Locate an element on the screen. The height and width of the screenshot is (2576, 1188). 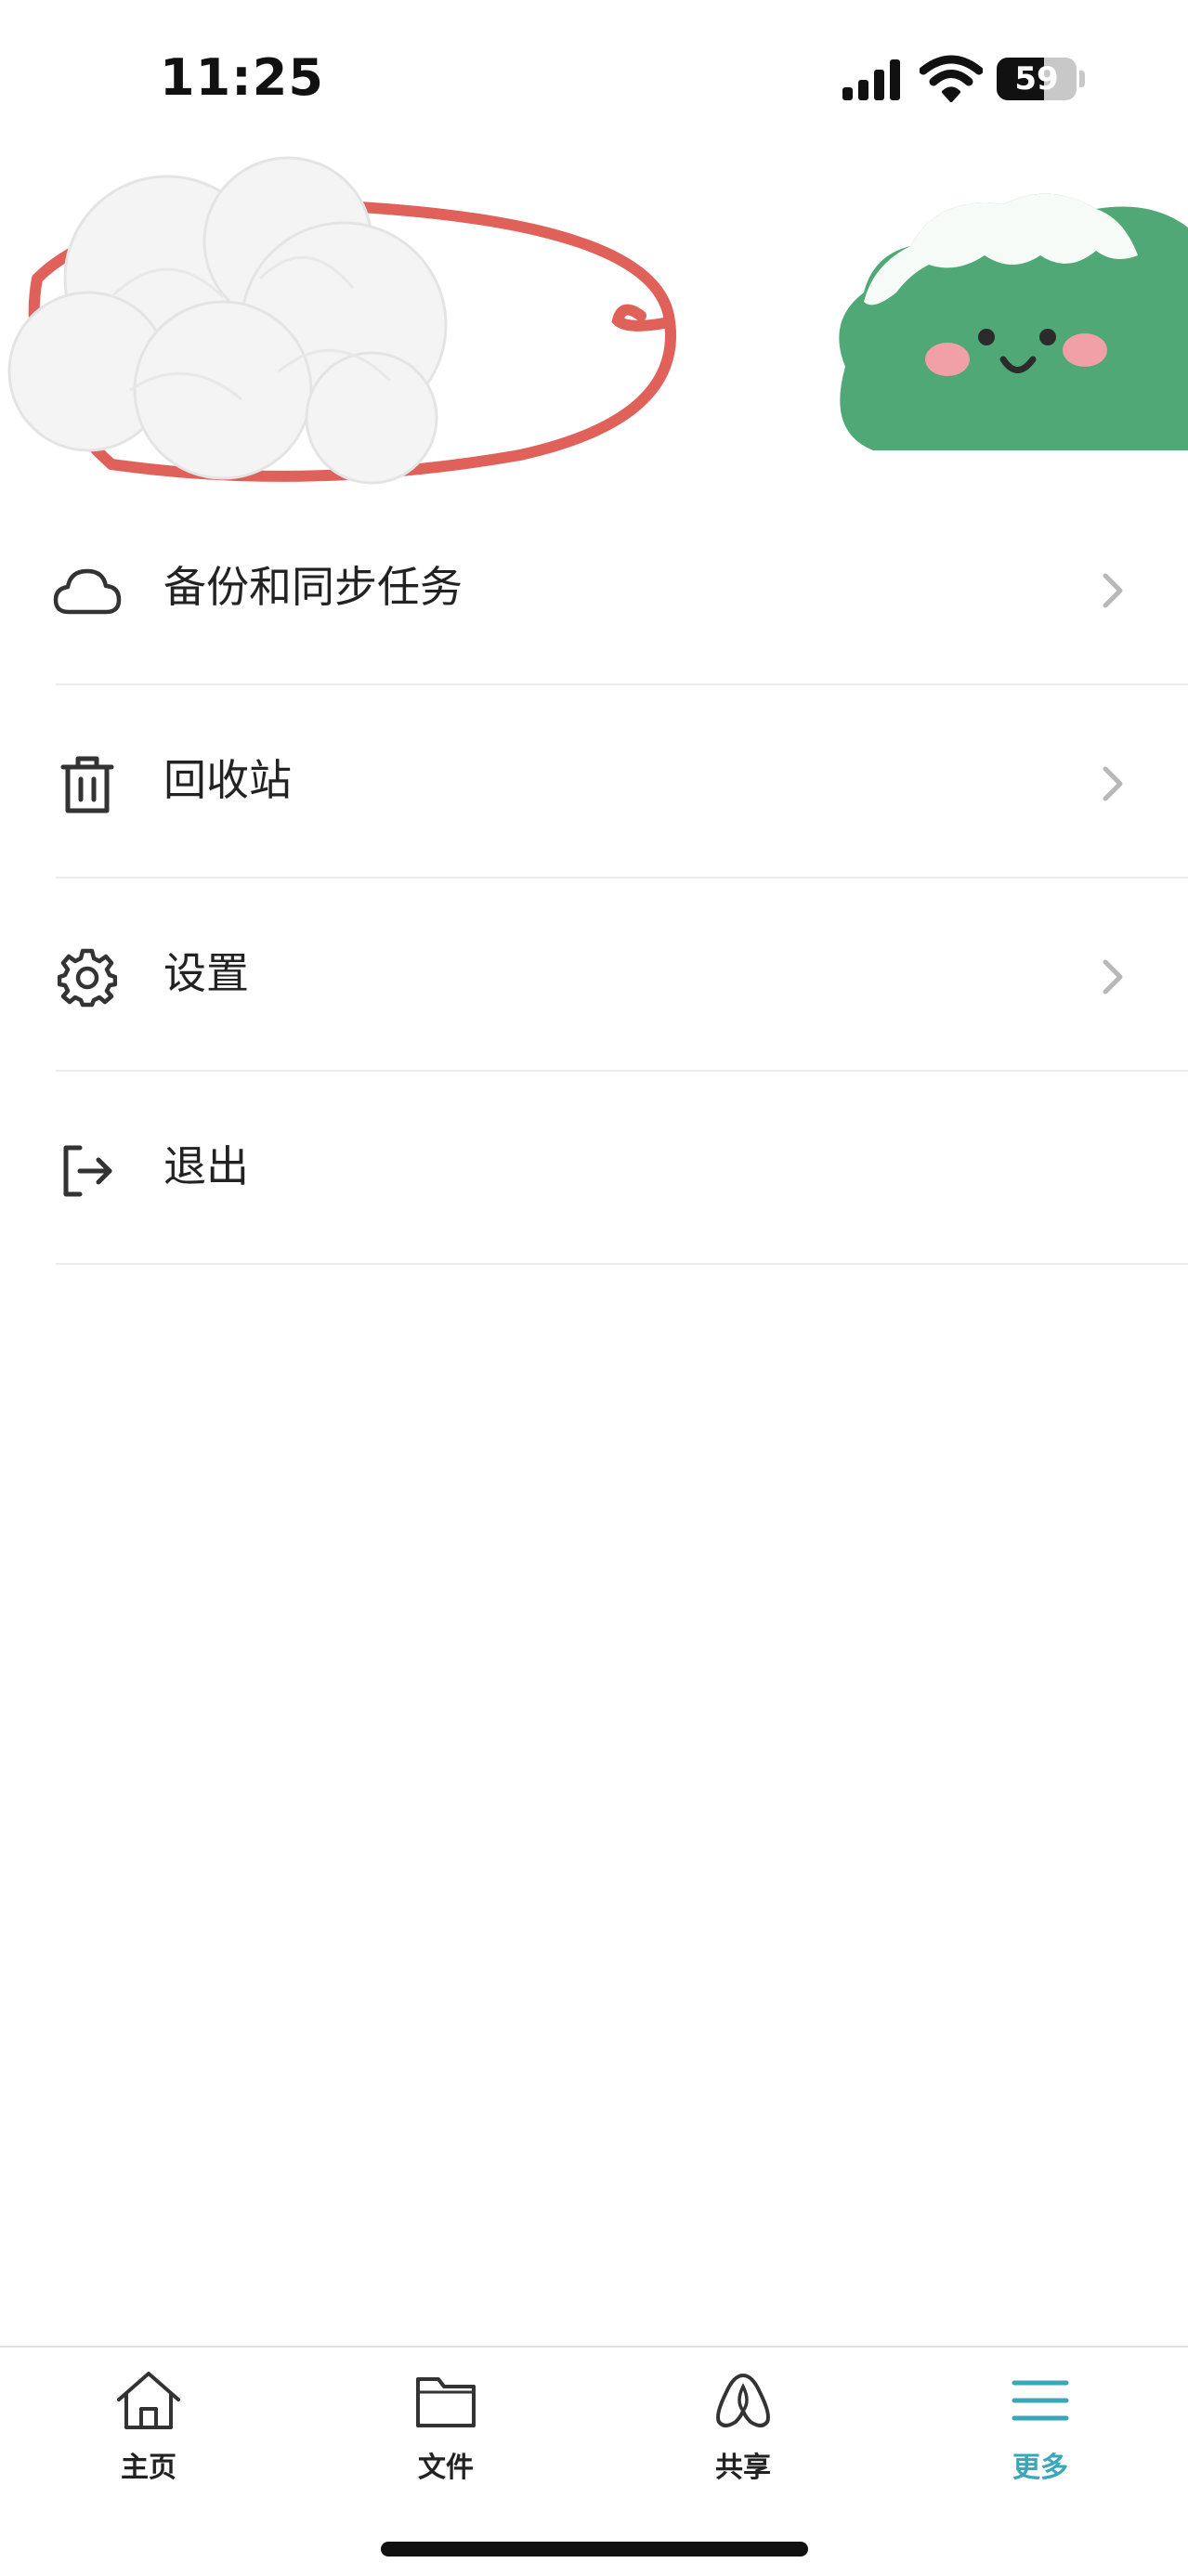
tab-share: 共享 is located at coordinates (743, 2437).